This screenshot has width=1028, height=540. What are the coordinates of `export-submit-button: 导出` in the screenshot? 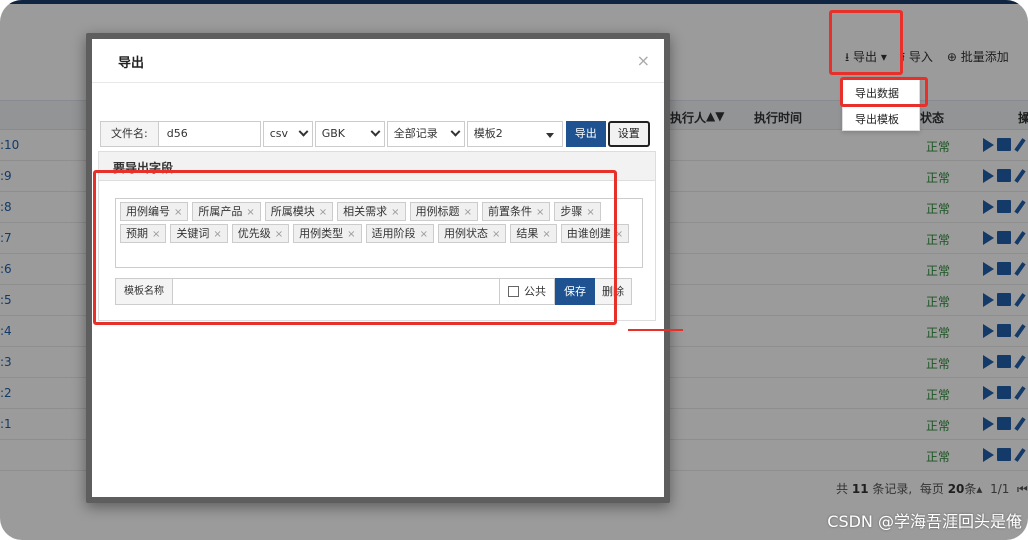 It's located at (585, 134).